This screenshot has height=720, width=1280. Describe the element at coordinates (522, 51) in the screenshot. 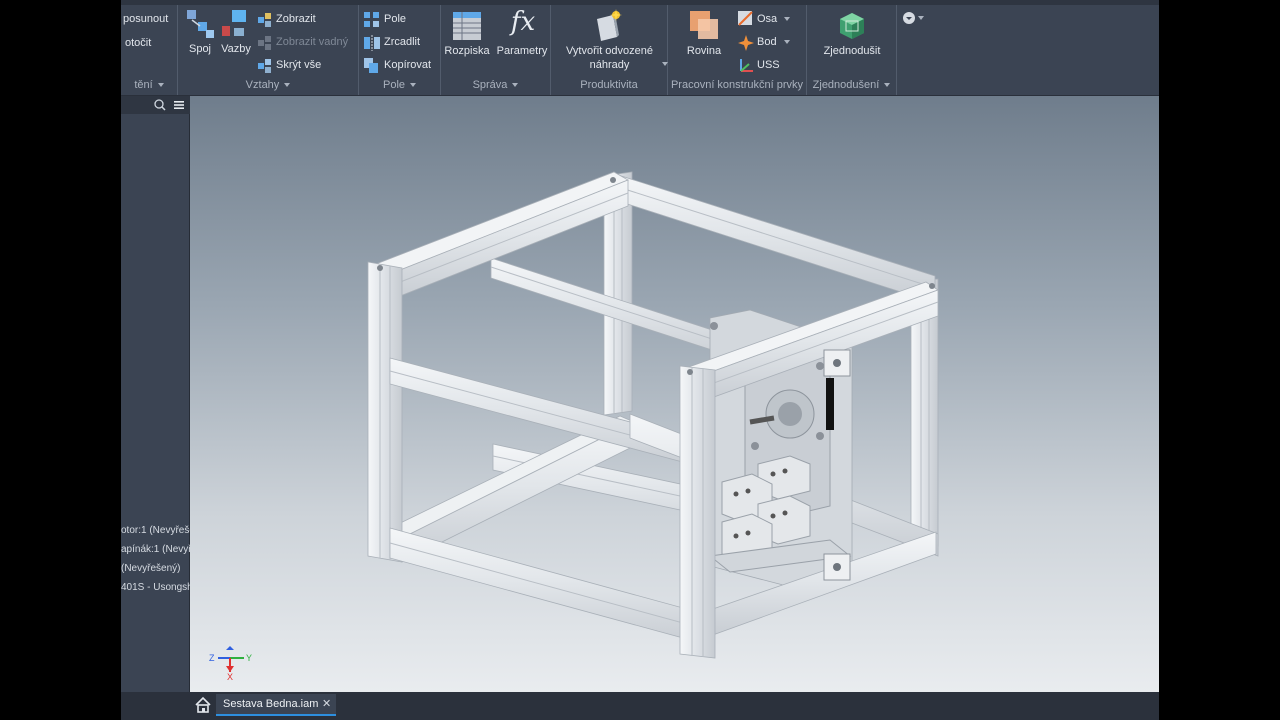

I see `parameters-button: Parametry` at that location.